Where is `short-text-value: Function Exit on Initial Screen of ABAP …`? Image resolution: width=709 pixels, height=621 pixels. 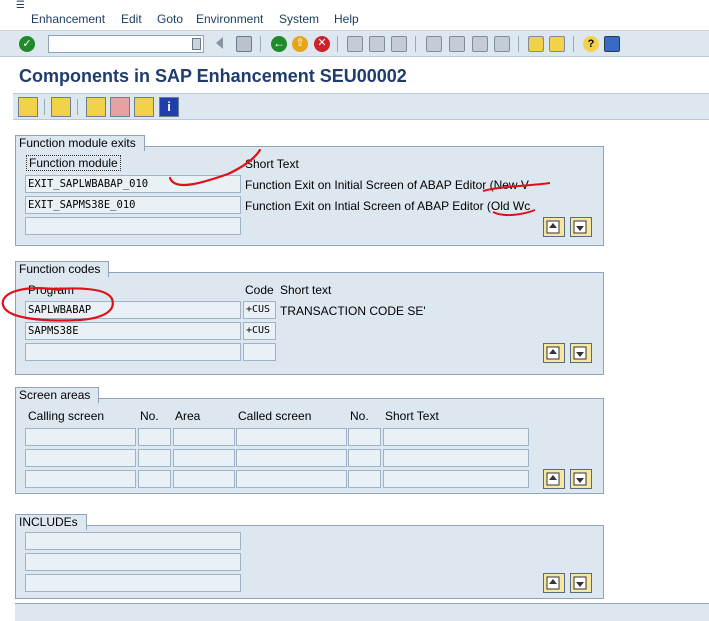
short-text-value: Function Exit on Initial Screen of ABAP … is located at coordinates (387, 185).